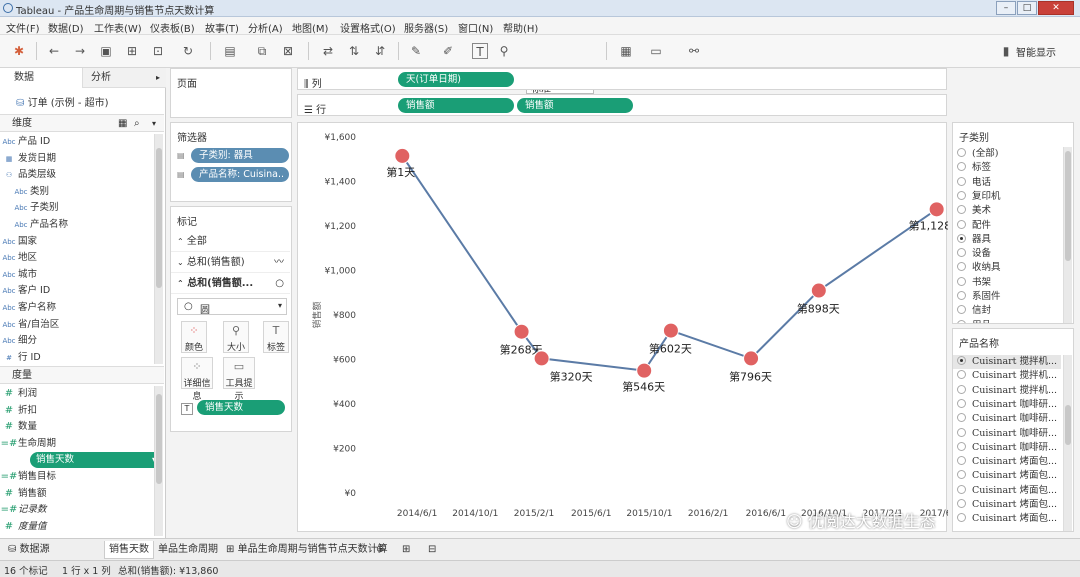 Image resolution: width=1080 pixels, height=577 pixels. I want to click on dimension-field: ▦ 发货日期, so click(76, 159).